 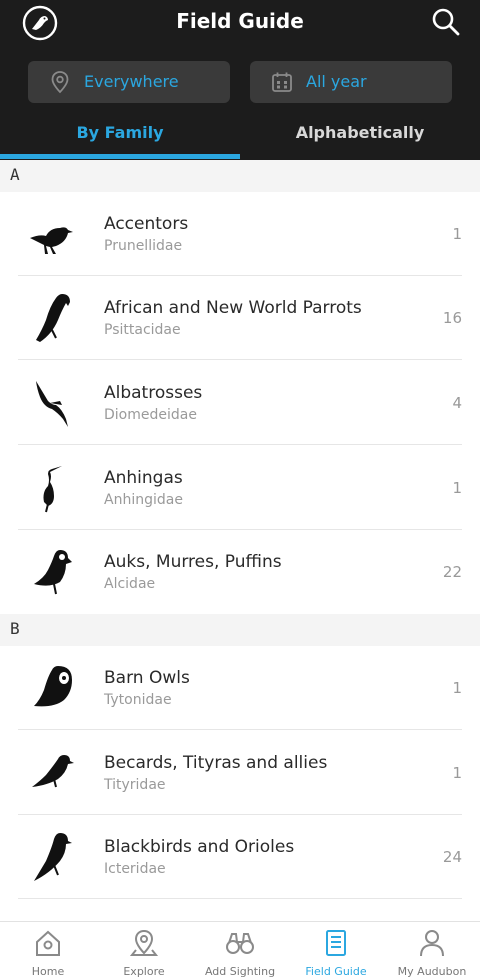 What do you see at coordinates (143, 246) in the screenshot?
I see `scientific-name: Prunellidae` at bounding box center [143, 246].